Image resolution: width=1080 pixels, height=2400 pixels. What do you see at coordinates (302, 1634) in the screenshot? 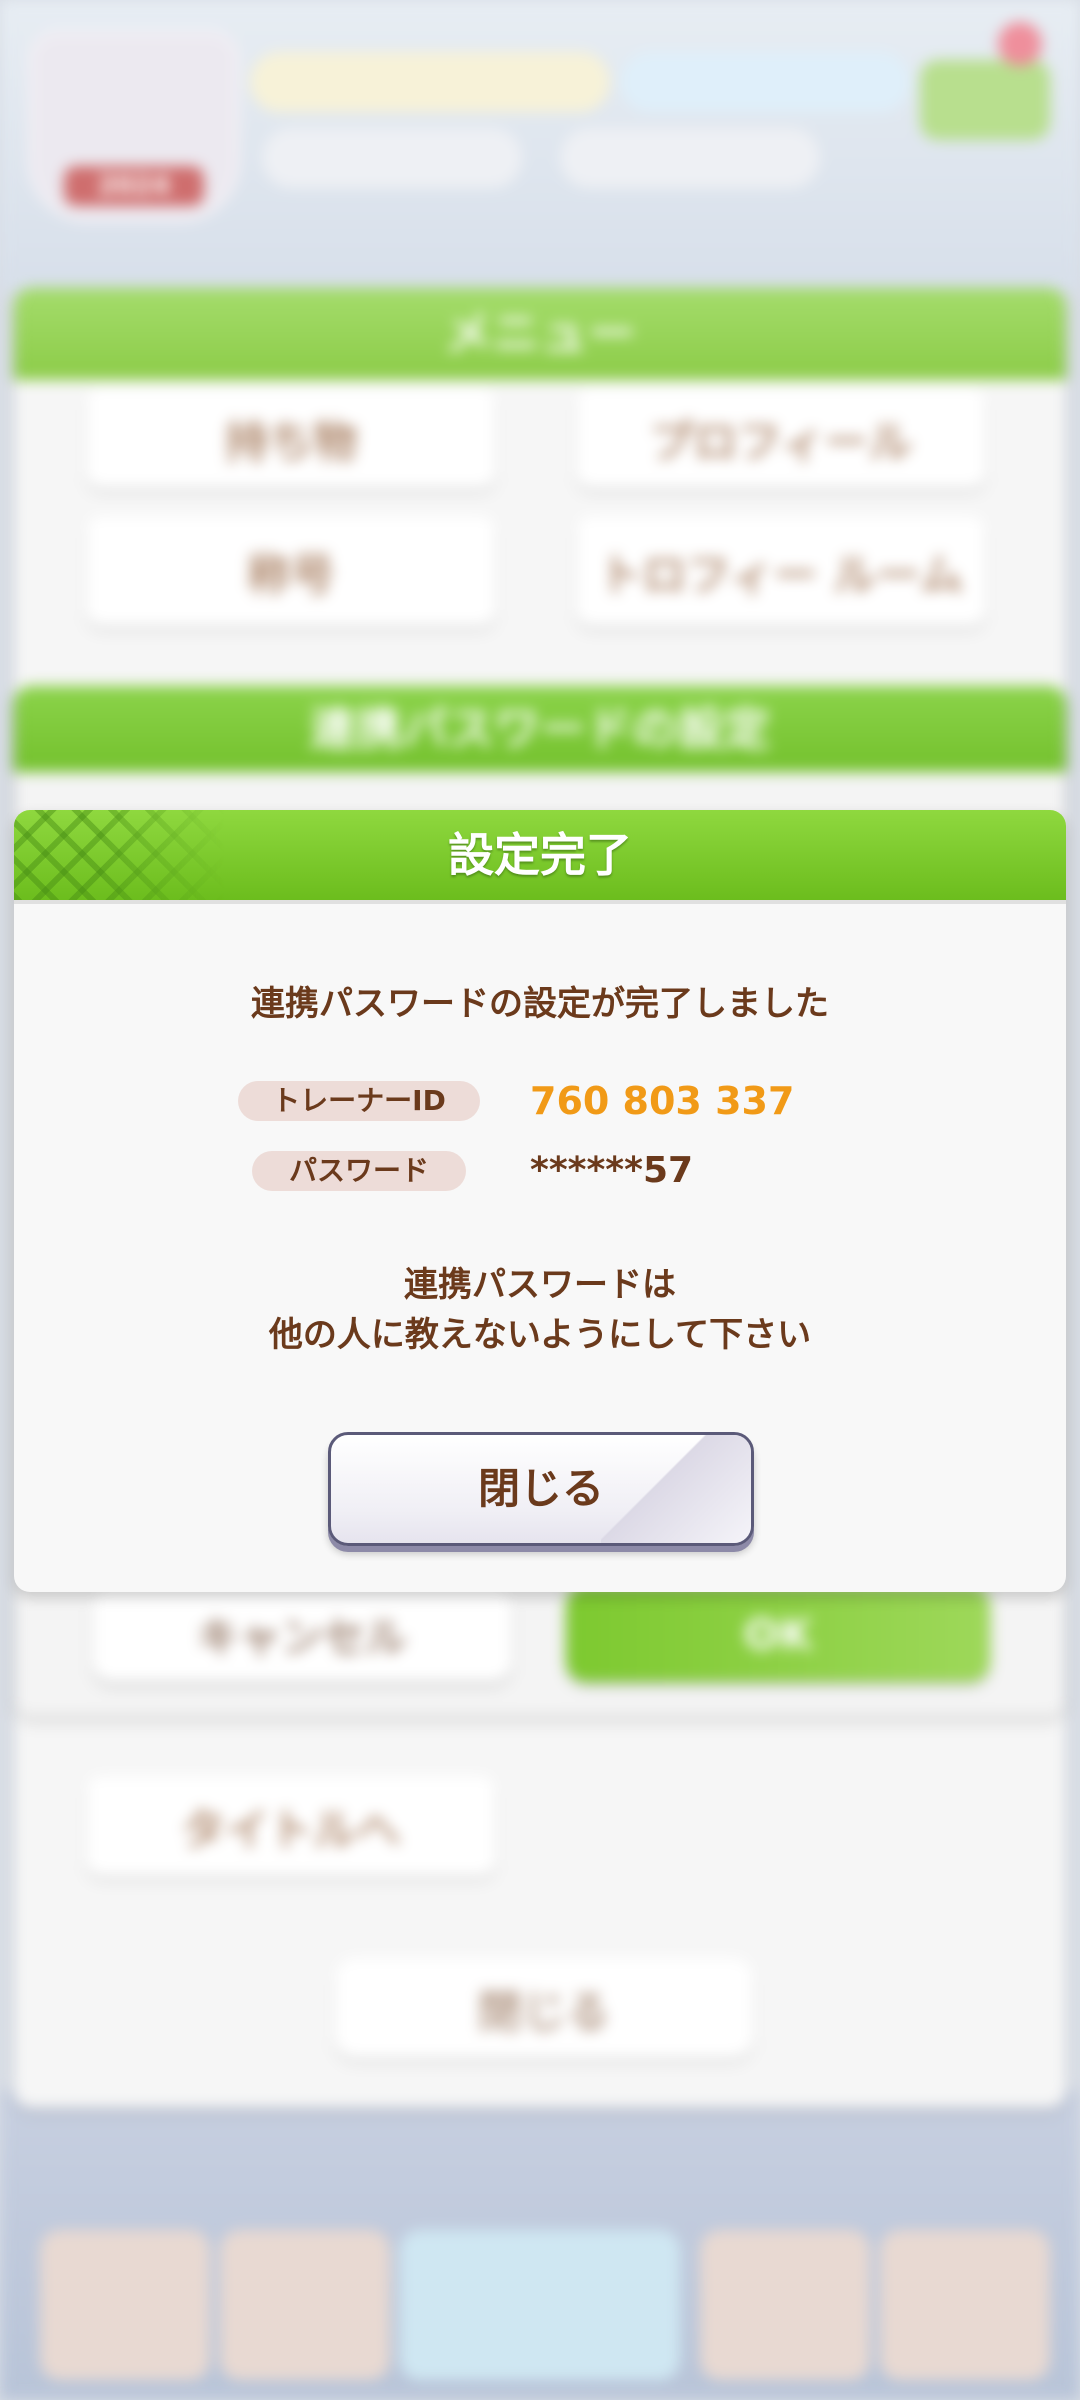
I see `cancel-button: キャンセル` at bounding box center [302, 1634].